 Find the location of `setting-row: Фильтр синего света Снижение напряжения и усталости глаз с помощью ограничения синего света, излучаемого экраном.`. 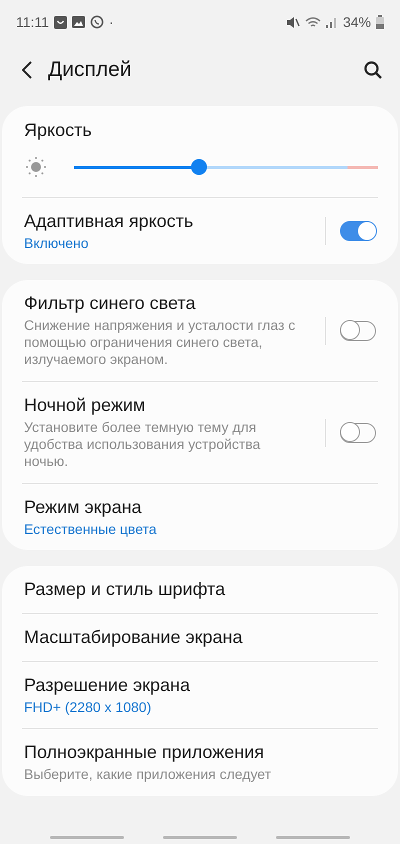

setting-row: Фильтр синего света Снижение напряжения и усталости глаз с помощью ограничения синего света, излучаемого экраном. is located at coordinates (200, 330).